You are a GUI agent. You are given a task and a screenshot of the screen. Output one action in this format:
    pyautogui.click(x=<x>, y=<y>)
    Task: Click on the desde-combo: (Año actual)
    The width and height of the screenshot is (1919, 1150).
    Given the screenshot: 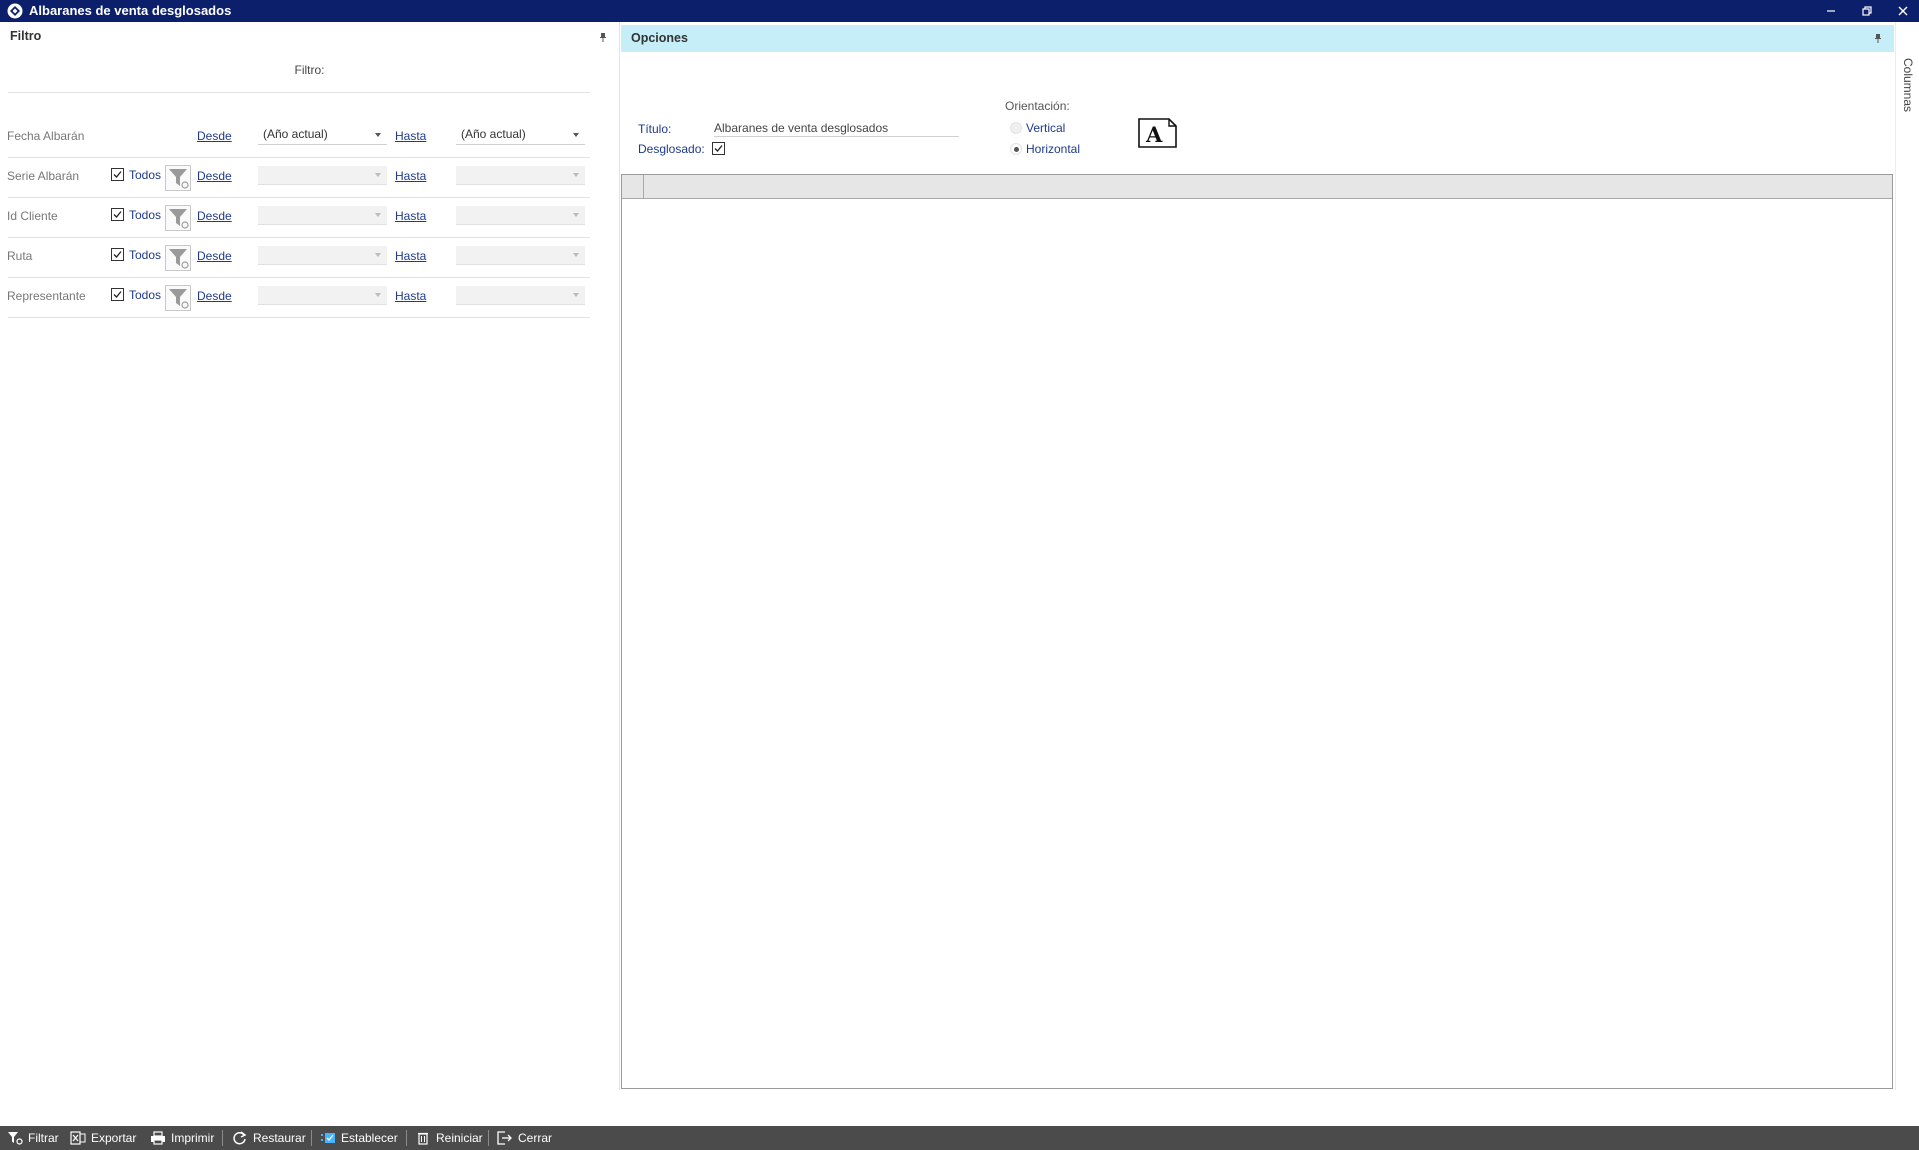 What is the action you would take?
    pyautogui.click(x=322, y=135)
    